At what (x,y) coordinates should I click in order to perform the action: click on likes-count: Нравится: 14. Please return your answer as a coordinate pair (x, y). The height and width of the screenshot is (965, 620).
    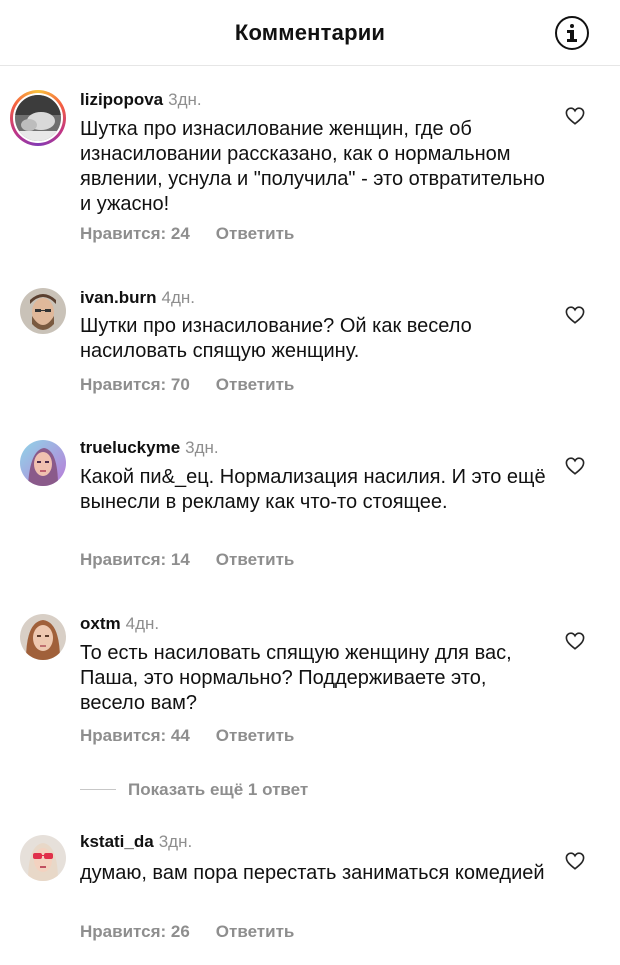
    Looking at the image, I should click on (135, 559).